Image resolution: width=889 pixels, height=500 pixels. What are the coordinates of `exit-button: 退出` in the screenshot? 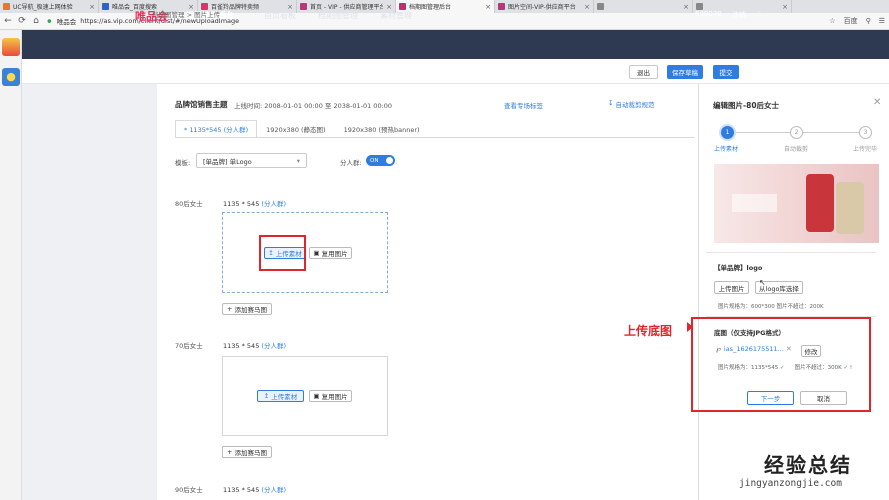 It's located at (643, 72).